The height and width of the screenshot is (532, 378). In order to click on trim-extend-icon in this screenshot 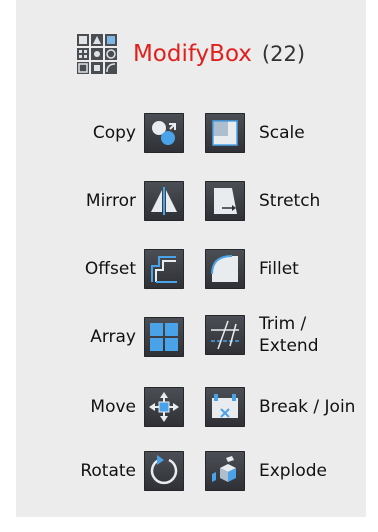, I will do `click(225, 335)`.